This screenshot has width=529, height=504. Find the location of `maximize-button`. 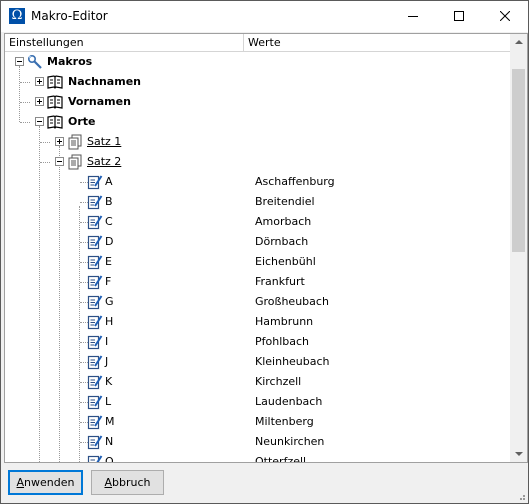

maximize-button is located at coordinates (459, 16).